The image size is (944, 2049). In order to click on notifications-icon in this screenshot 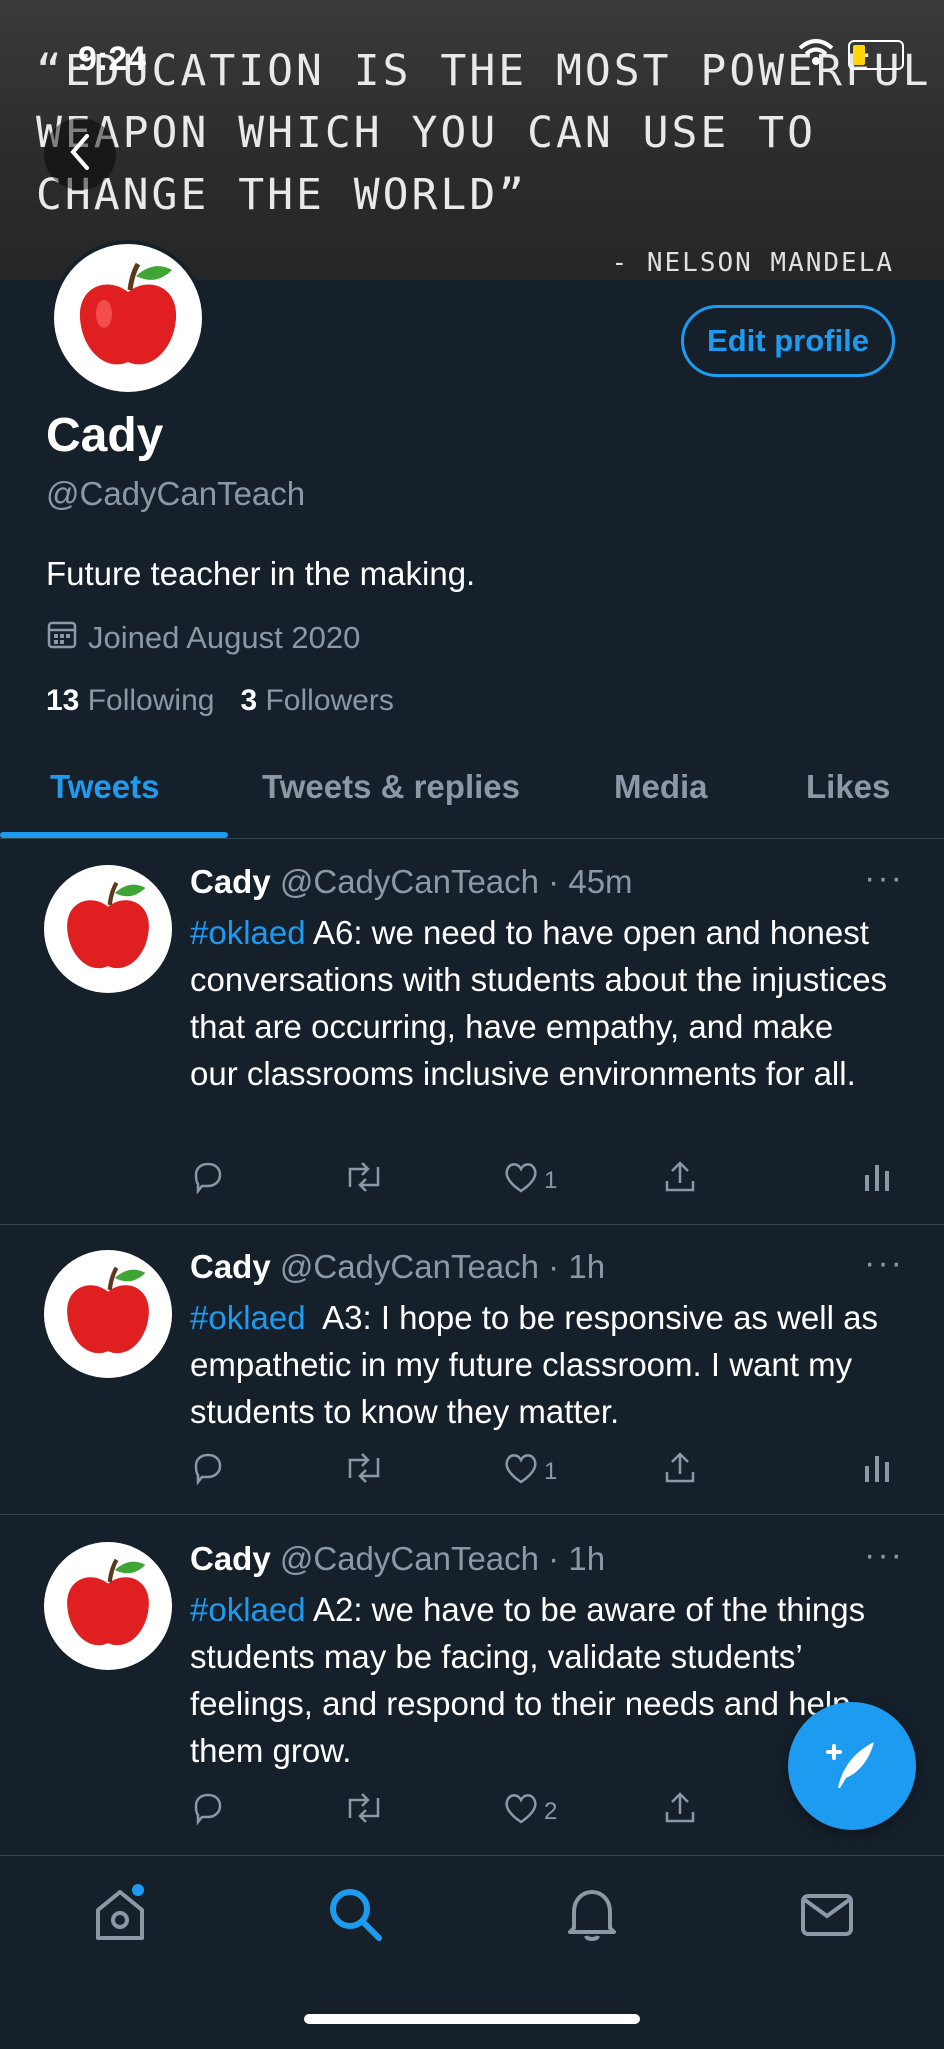, I will do `click(592, 1916)`.